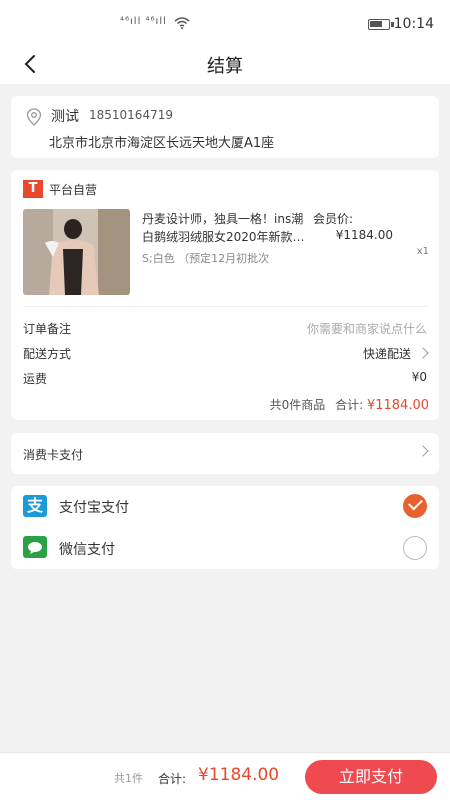 Image resolution: width=450 pixels, height=800 pixels. Describe the element at coordinates (413, 24) in the screenshot. I see `status-time: 10:14` at that location.